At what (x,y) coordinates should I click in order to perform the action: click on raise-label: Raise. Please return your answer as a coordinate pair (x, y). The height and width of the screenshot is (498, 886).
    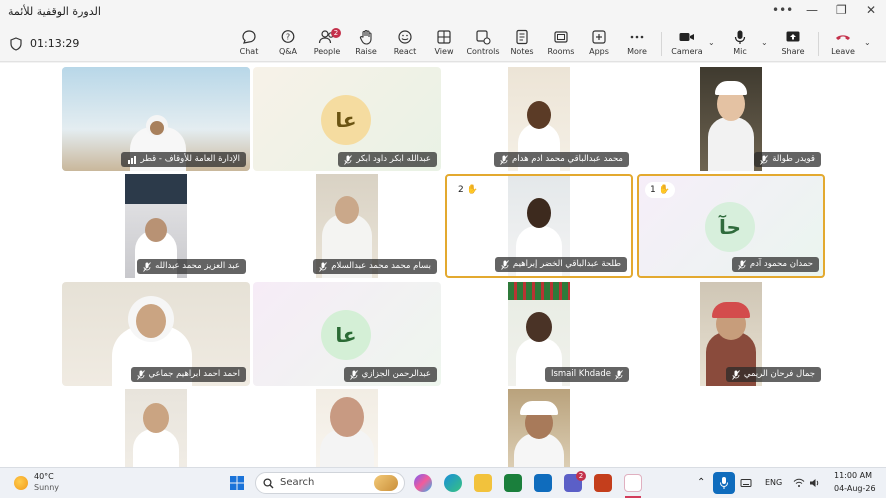
    Looking at the image, I should click on (366, 51).